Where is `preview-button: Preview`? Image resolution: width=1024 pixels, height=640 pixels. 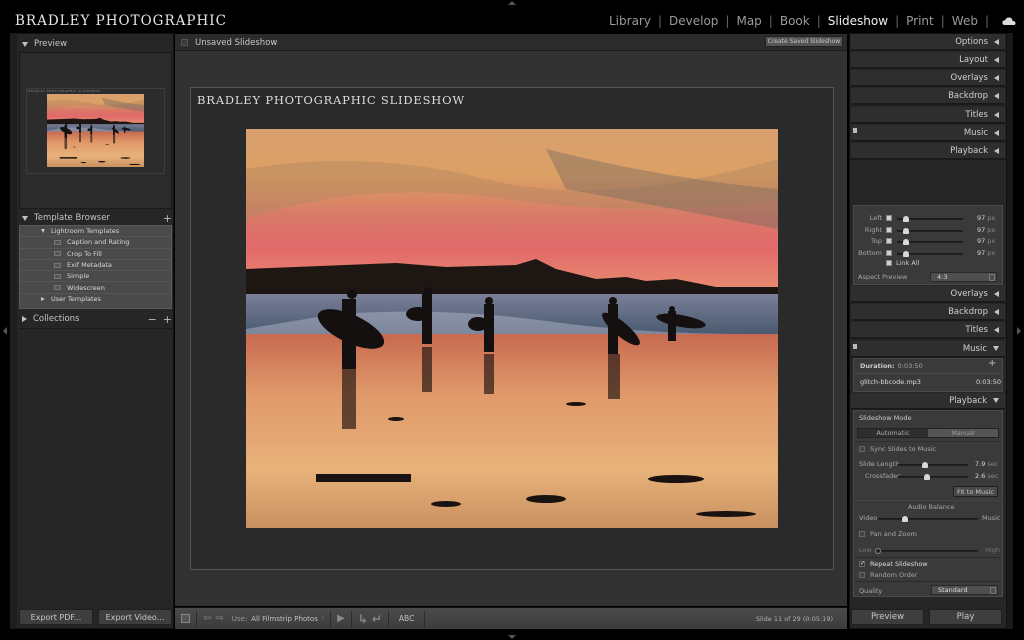 preview-button: Preview is located at coordinates (887, 617).